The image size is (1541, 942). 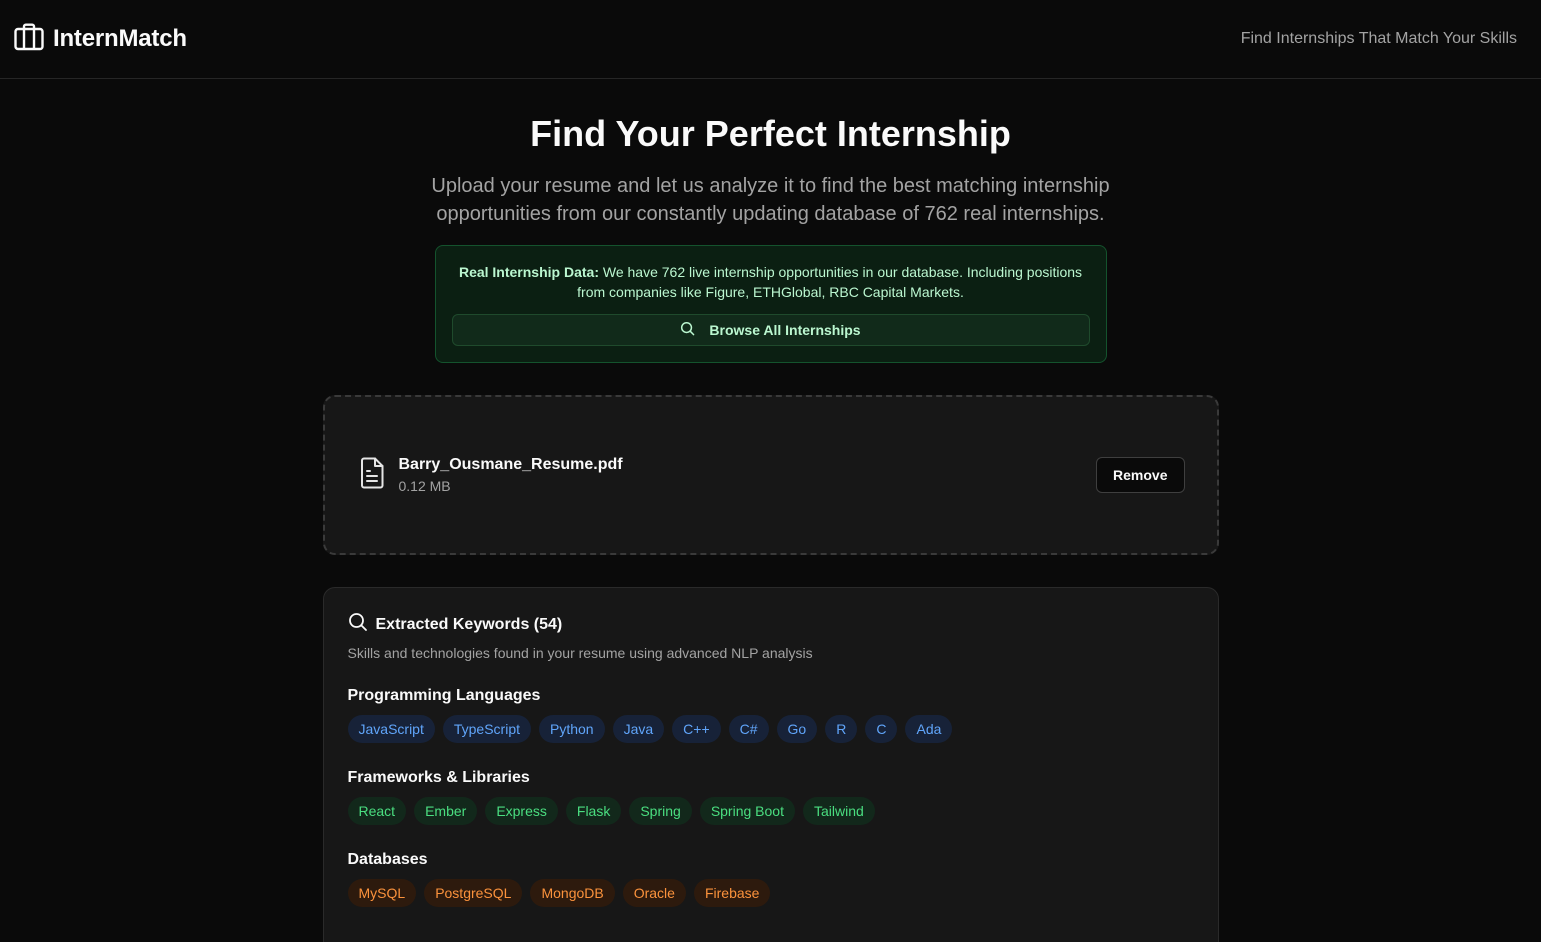 I want to click on browse-all-internships-button: Browse All Internships, so click(x=770, y=330).